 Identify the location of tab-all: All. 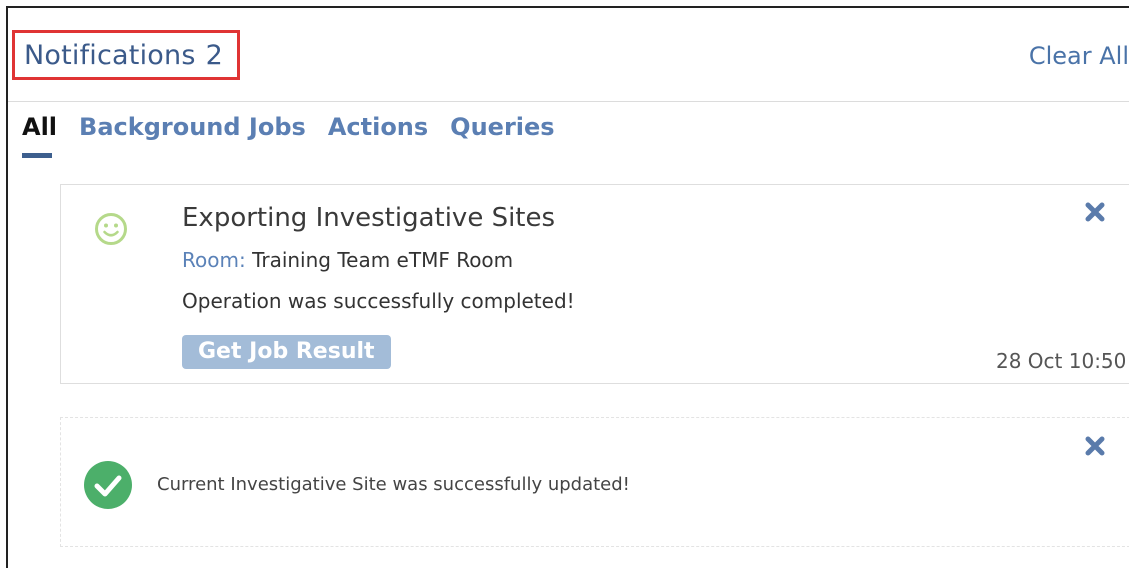
(39, 127).